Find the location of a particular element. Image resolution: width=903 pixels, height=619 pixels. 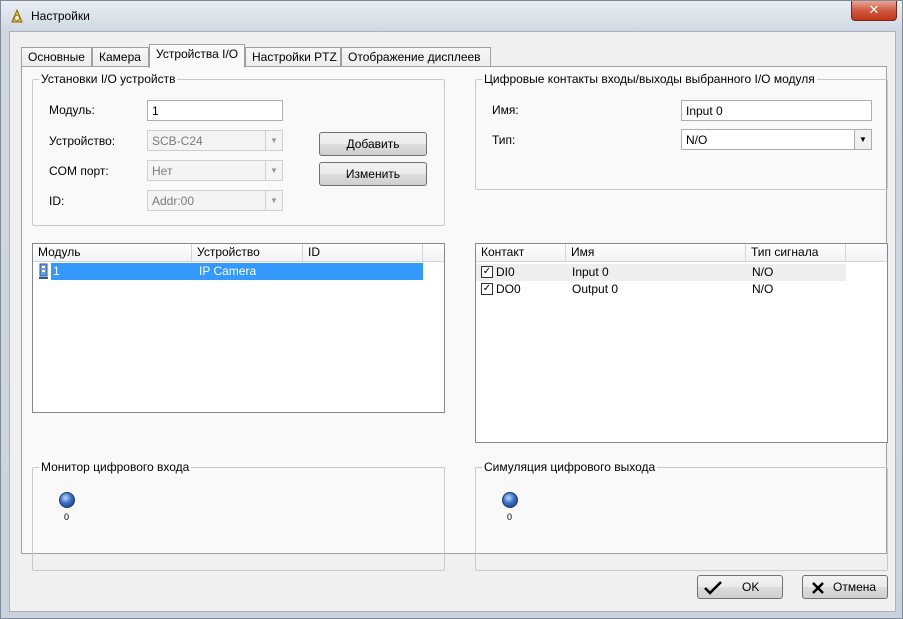

output-led-label: 0 is located at coordinates (510, 517).